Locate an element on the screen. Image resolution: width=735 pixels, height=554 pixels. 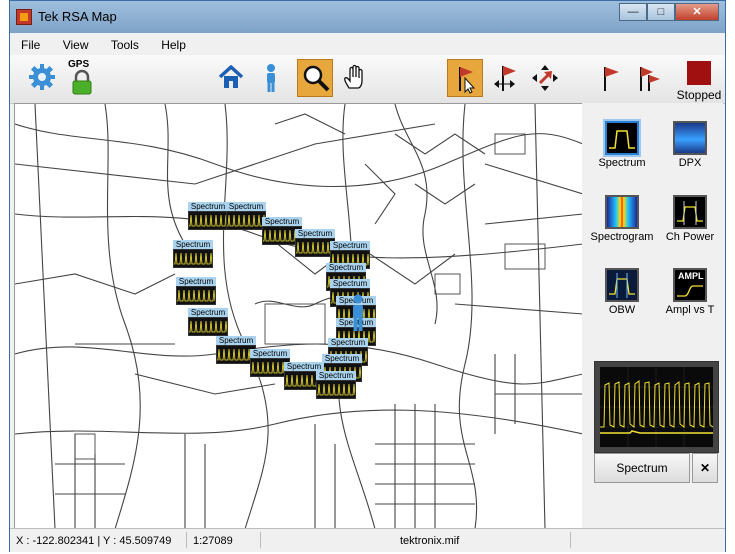
magnifier-icon is located at coordinates (316, 78).